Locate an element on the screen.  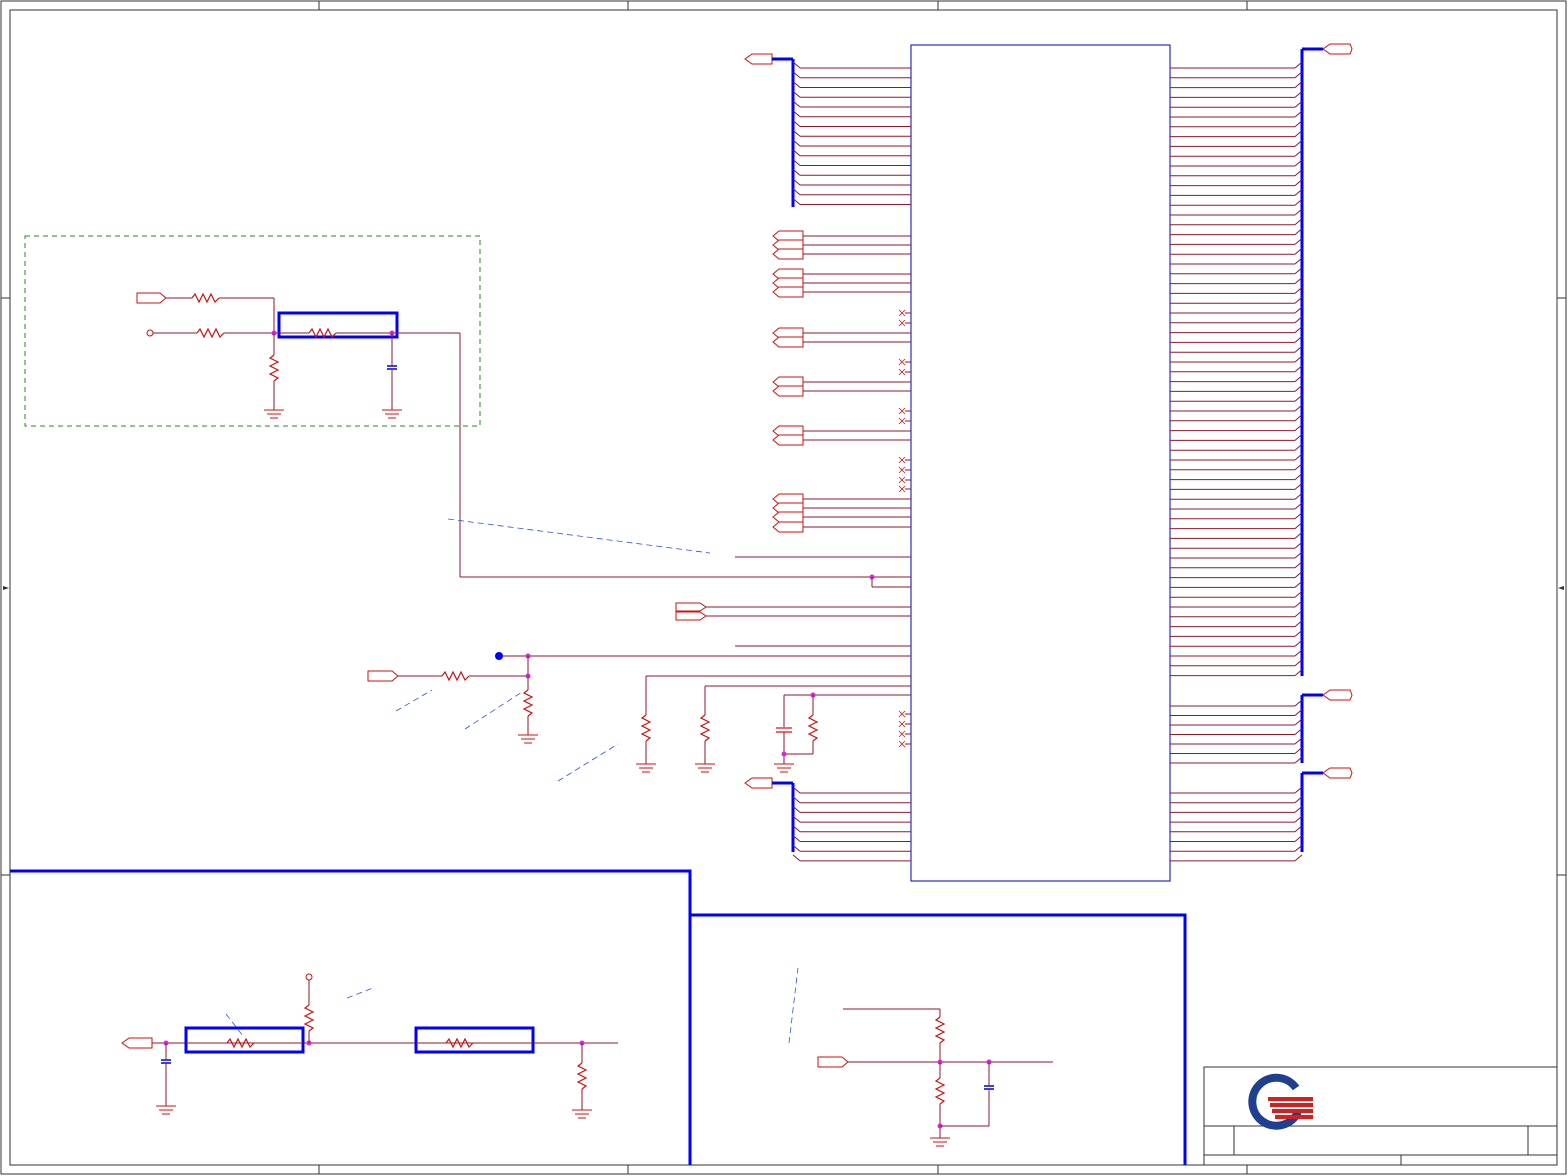
left-lower-bus is located at coordinates (827, 819).